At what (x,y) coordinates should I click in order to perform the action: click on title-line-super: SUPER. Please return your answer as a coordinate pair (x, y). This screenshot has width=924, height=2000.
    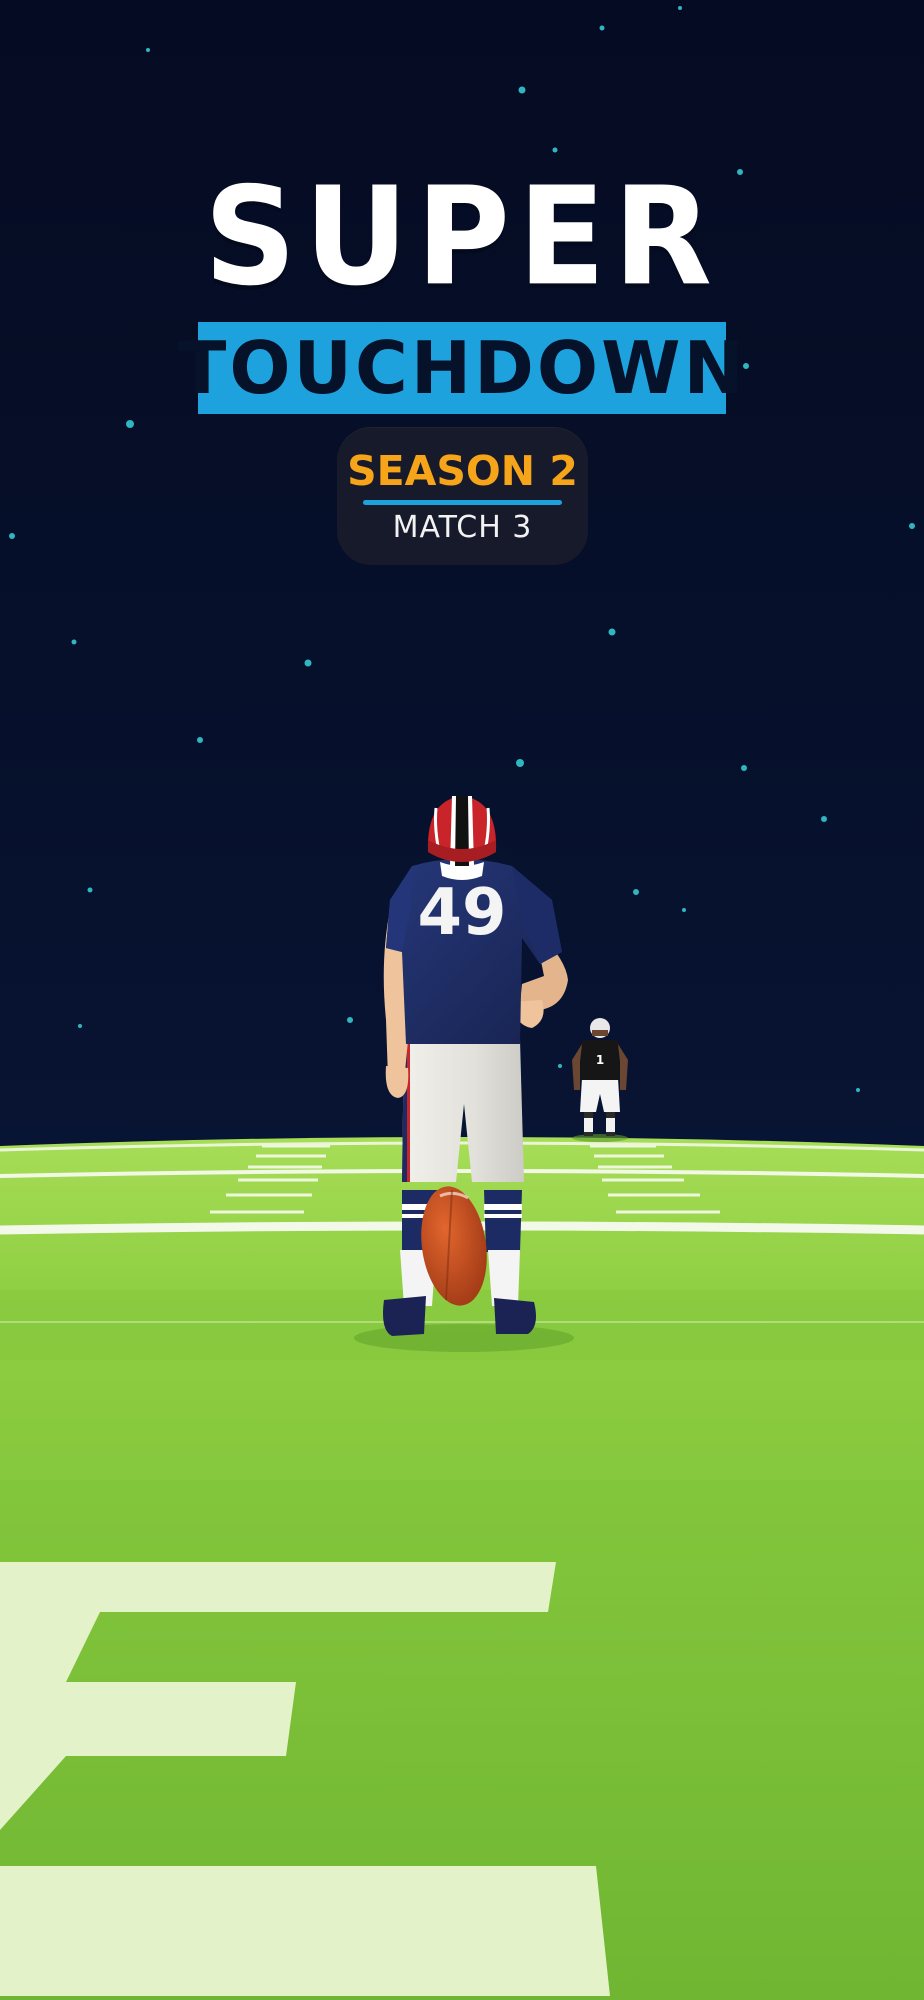
    Looking at the image, I should click on (462, 237).